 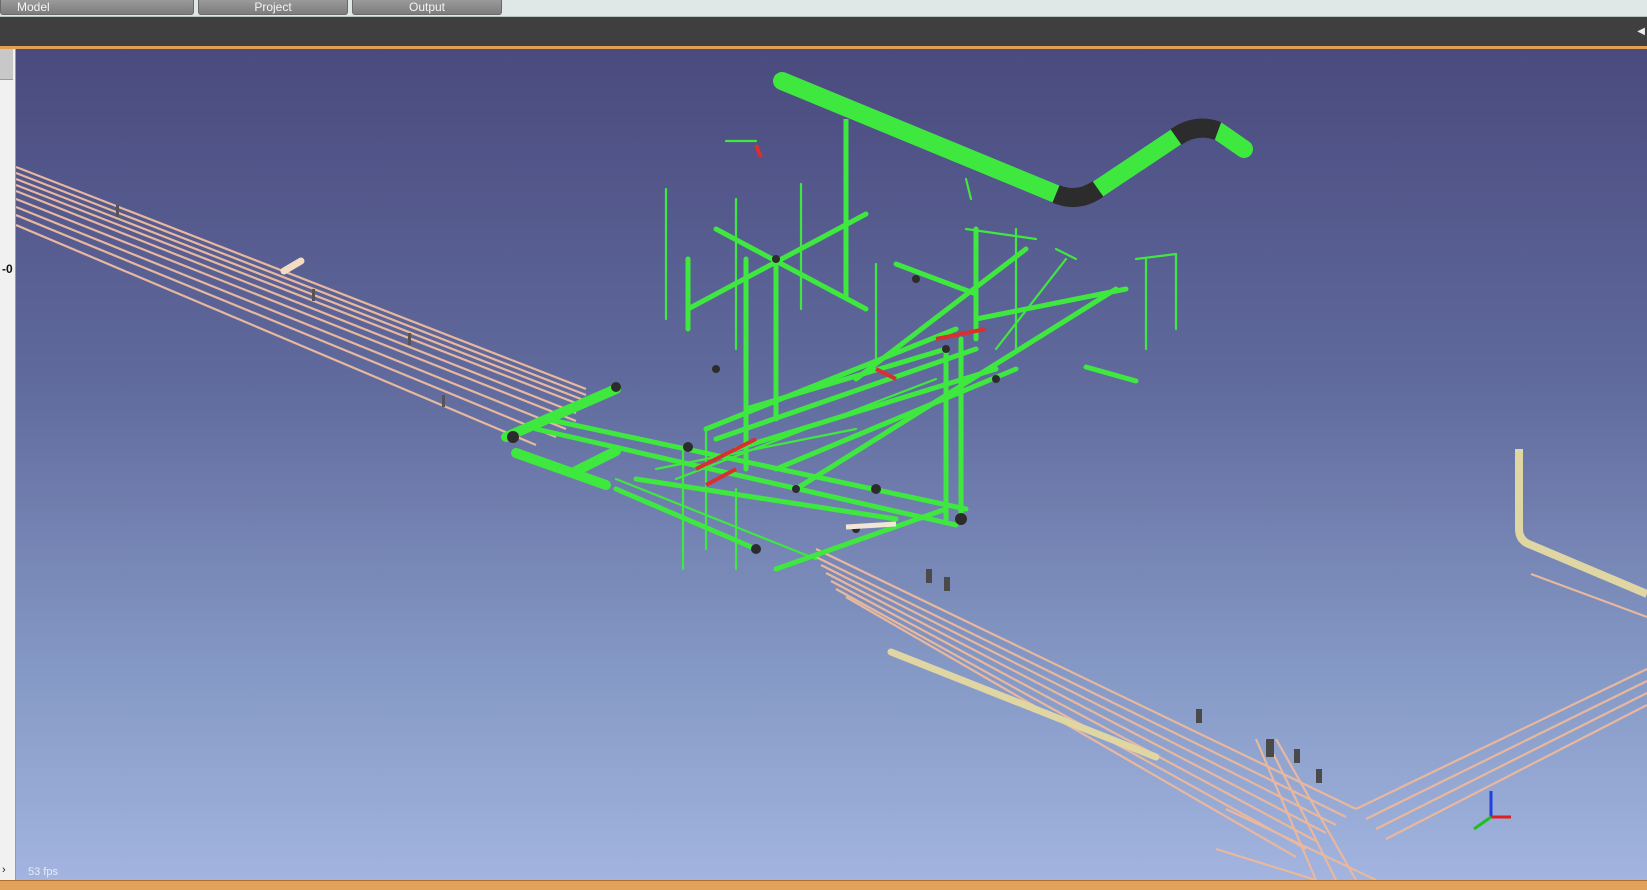 I want to click on tab-output: Output, so click(x=427, y=7).